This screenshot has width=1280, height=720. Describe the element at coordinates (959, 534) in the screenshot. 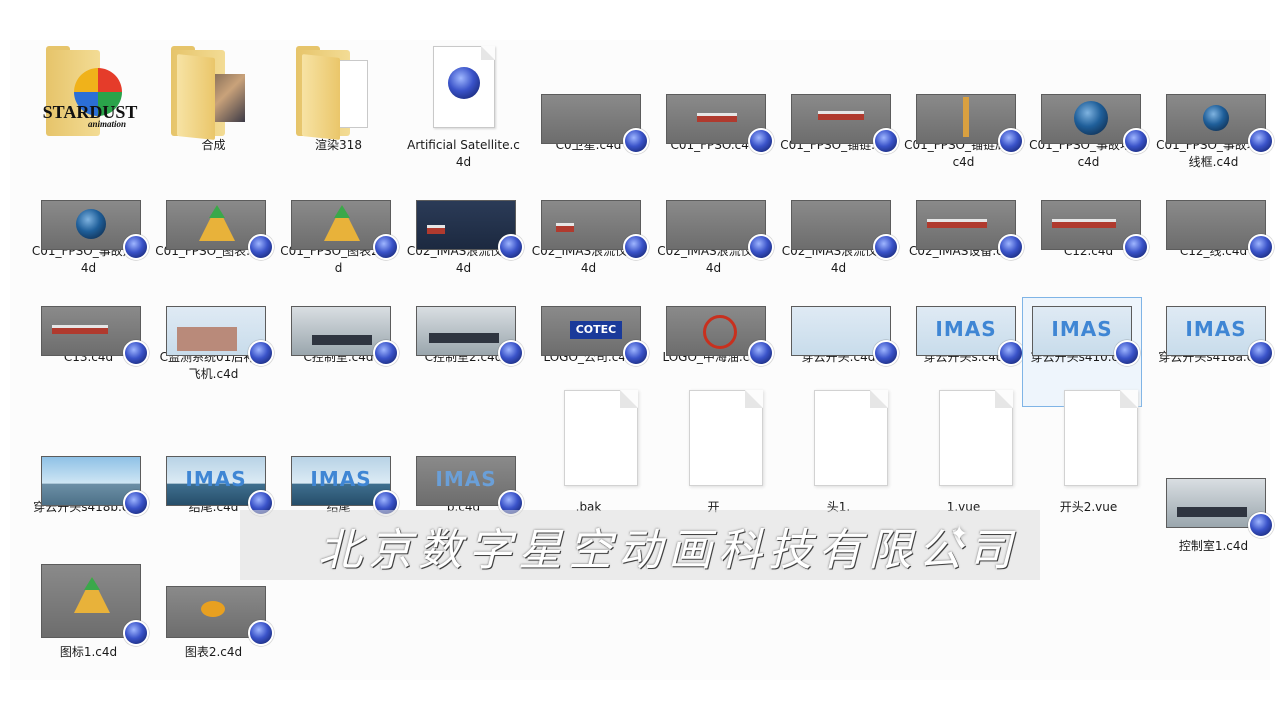

I see `sparkle-icon: ✦` at that location.